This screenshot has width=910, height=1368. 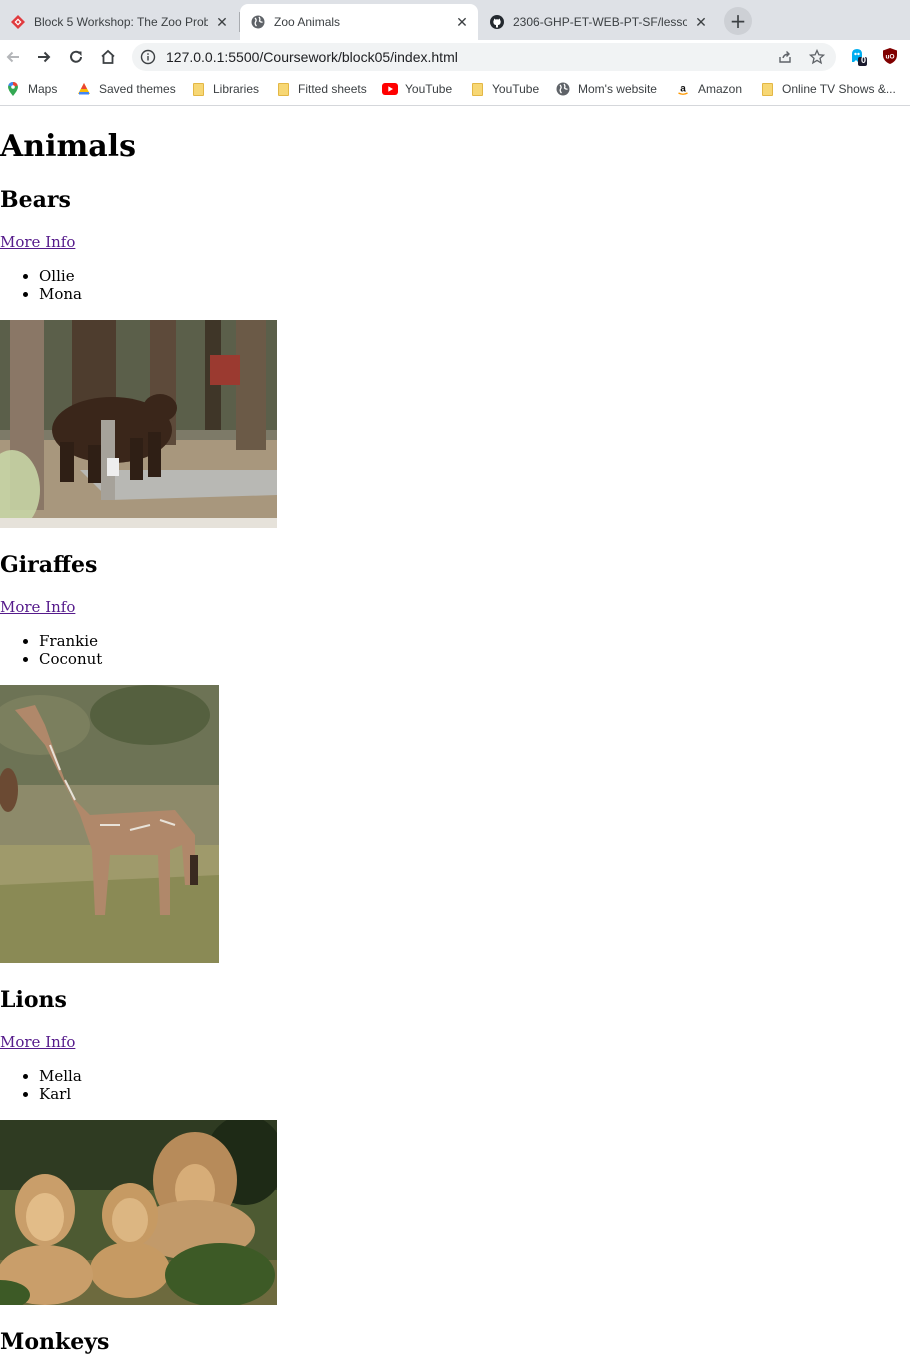 I want to click on more-info-link-lions: More Info, so click(x=37, y=1042).